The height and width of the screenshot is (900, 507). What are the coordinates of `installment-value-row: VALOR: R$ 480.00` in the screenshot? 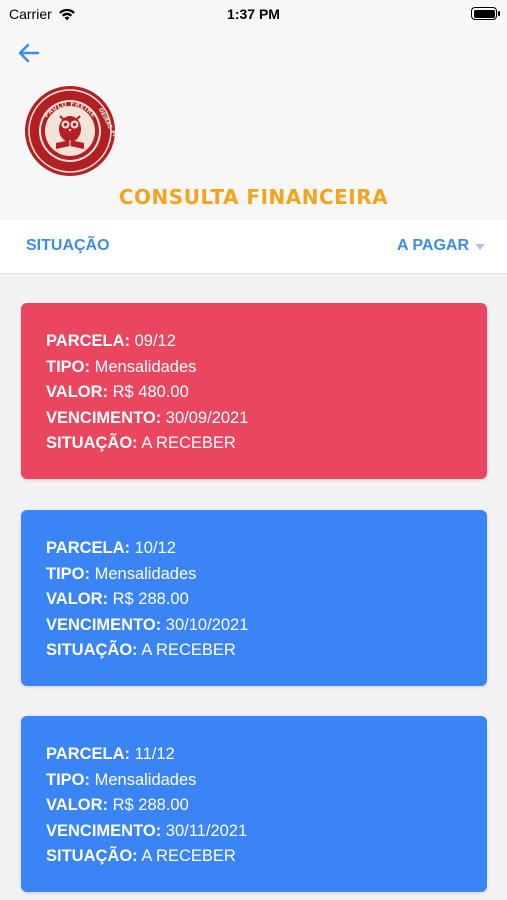 It's located at (266, 393).